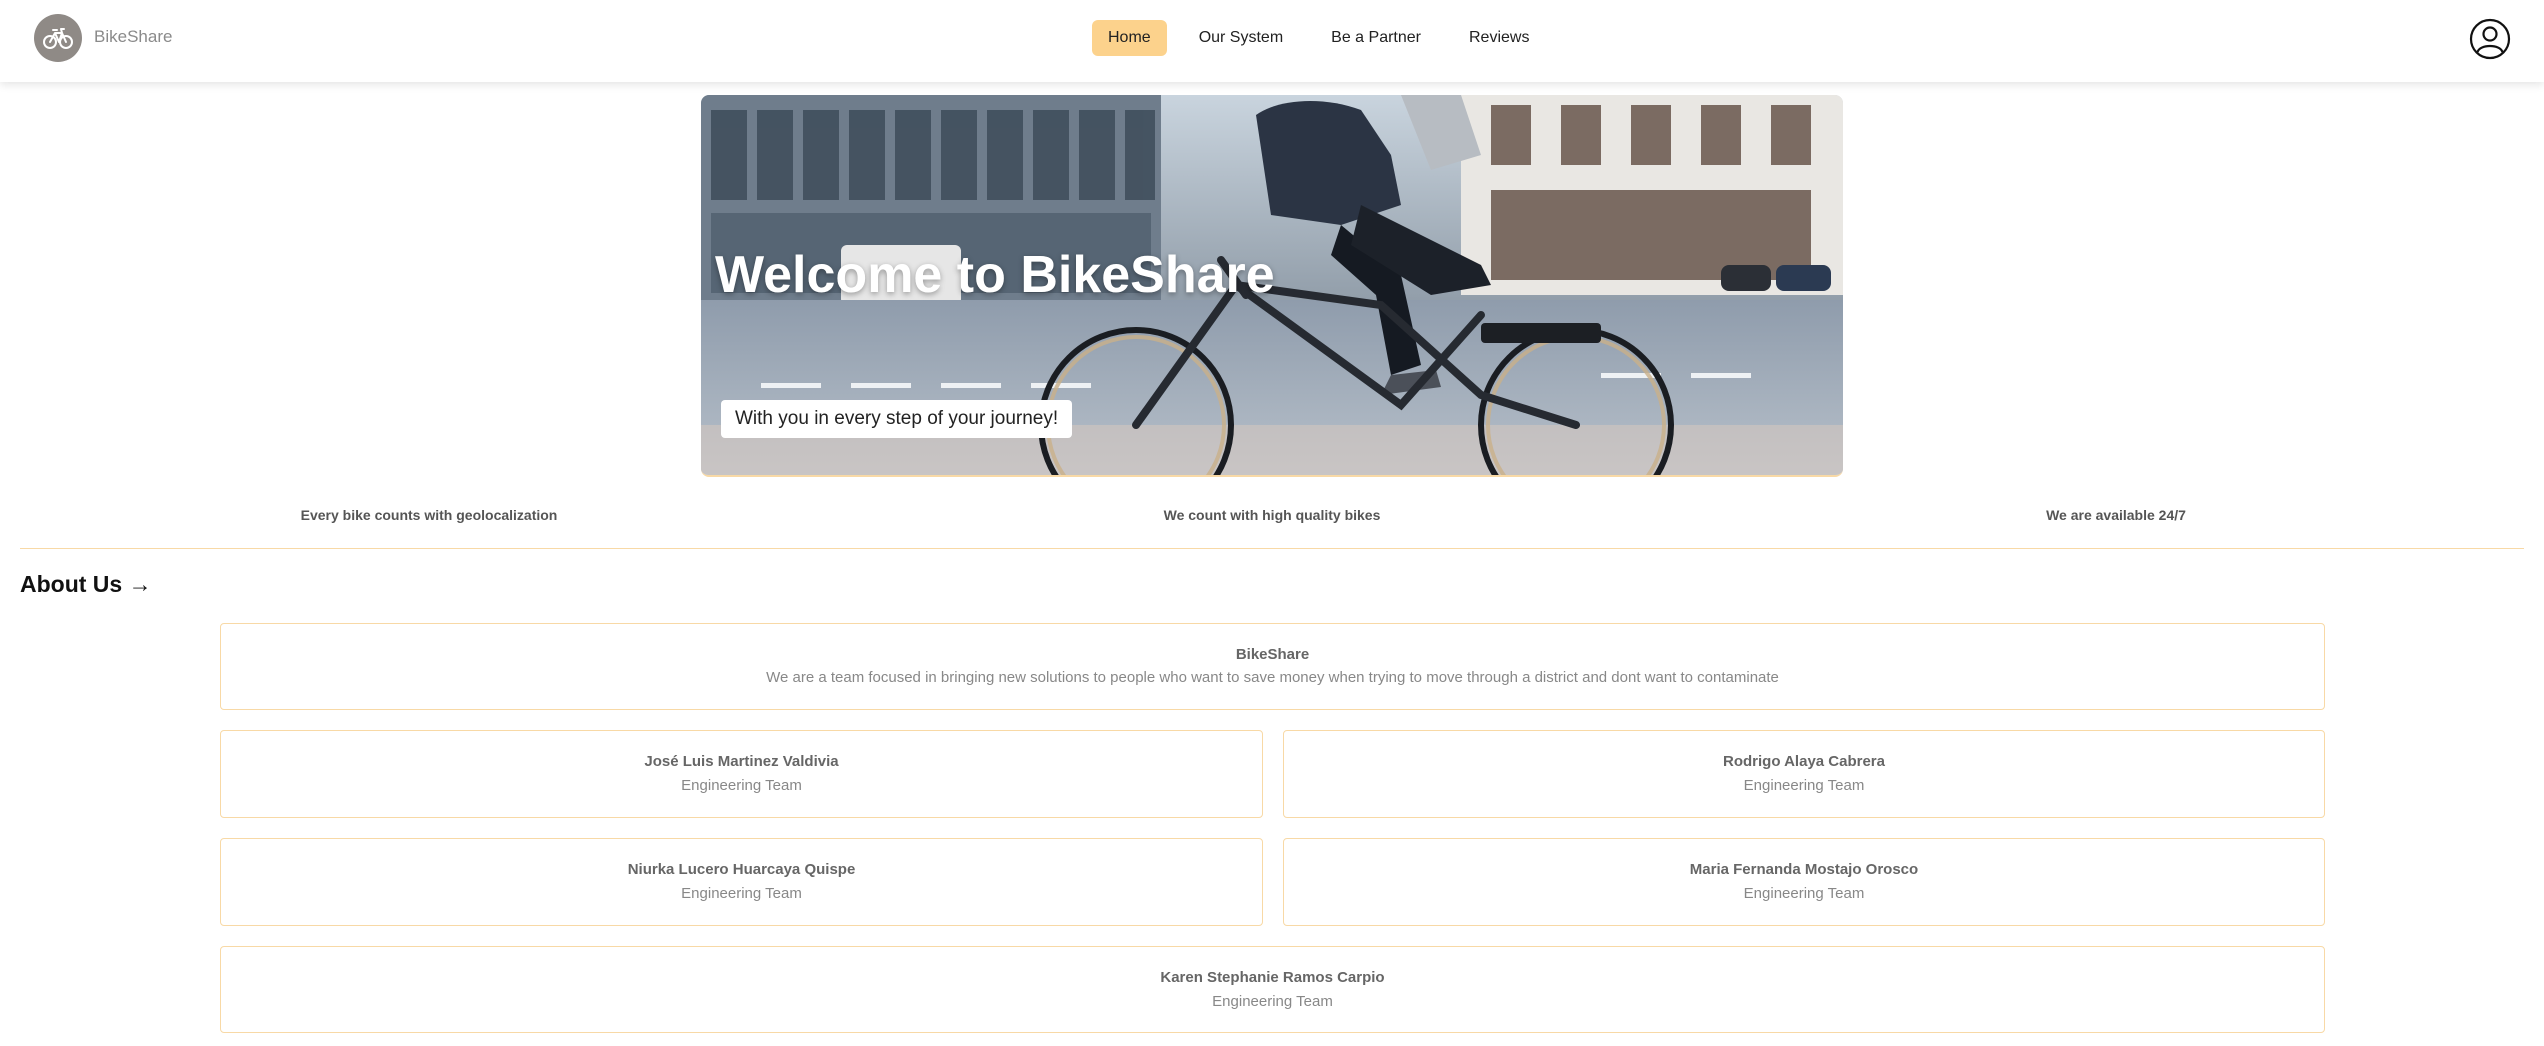 This screenshot has height=1046, width=2544. Describe the element at coordinates (897, 419) in the screenshot. I see `hero-subtitle: With you in every step of your journey!` at that location.